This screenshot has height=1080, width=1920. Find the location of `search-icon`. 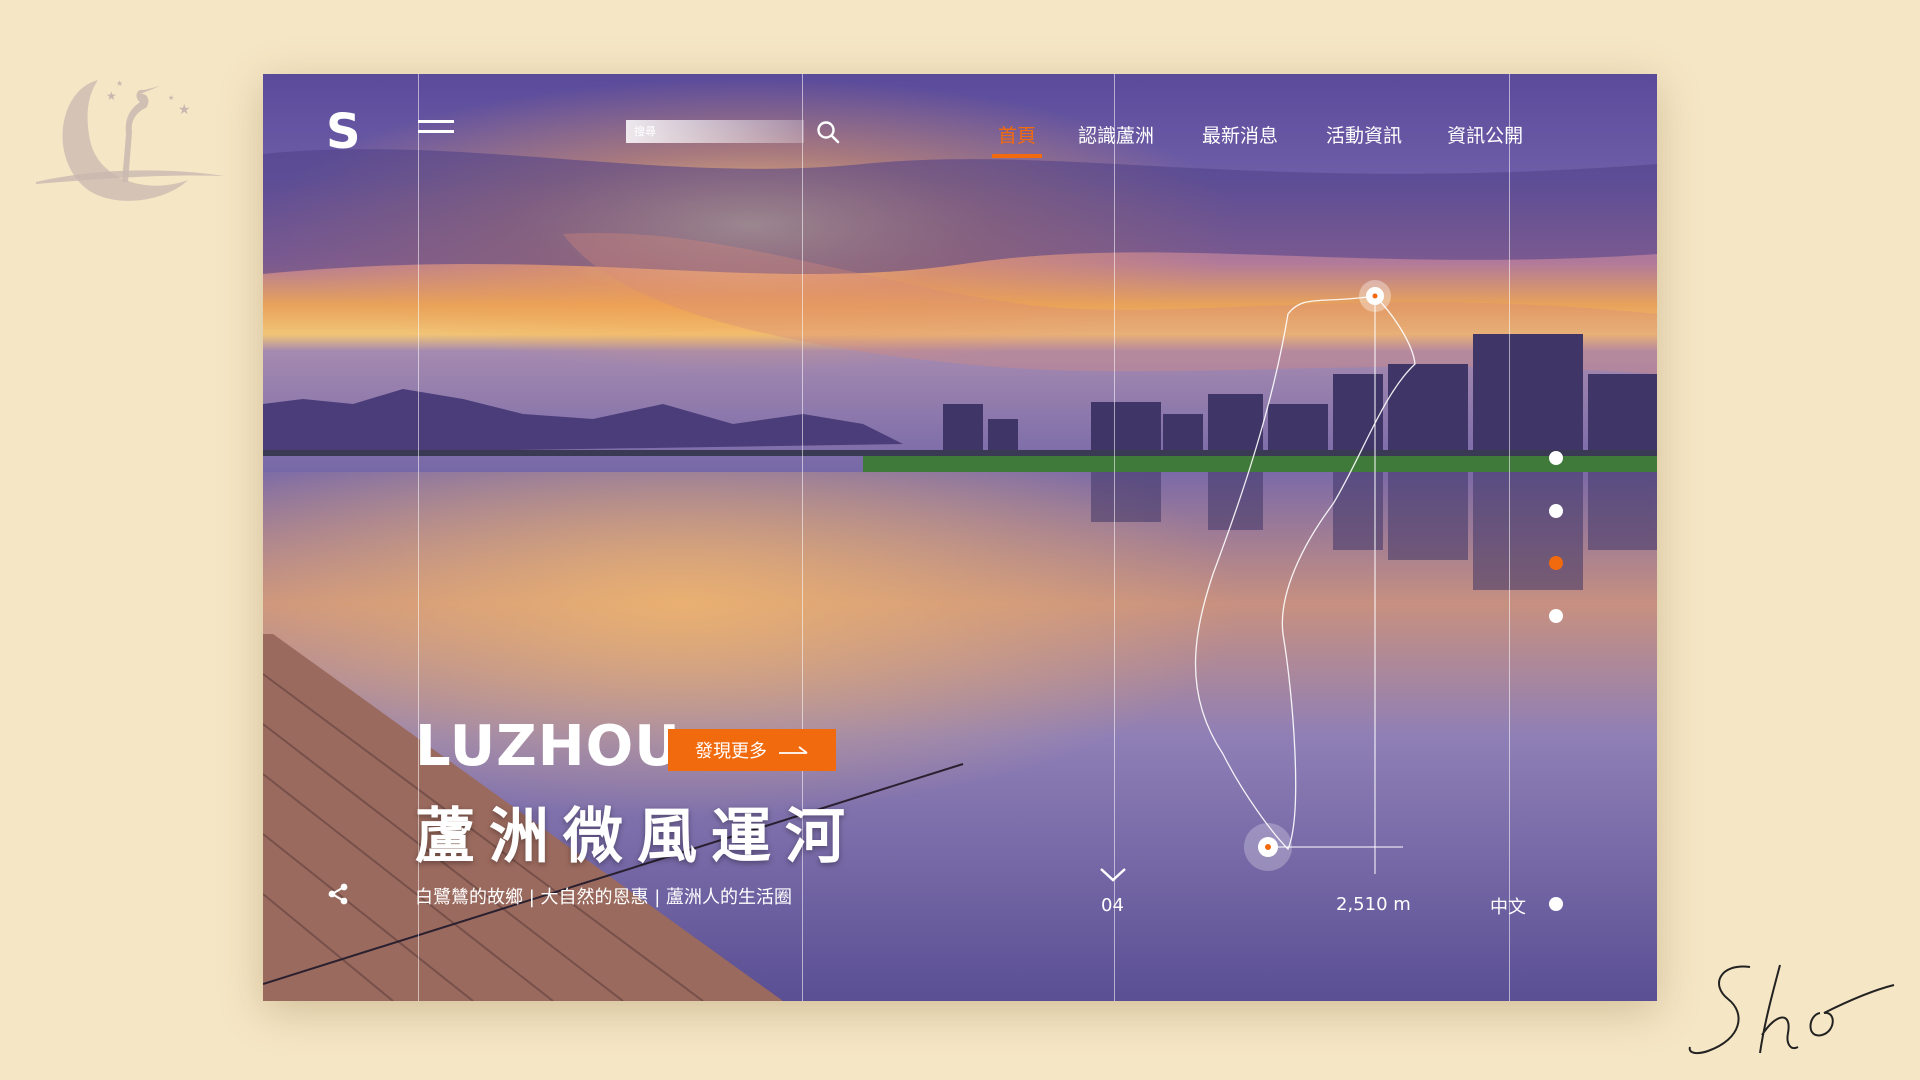

search-icon is located at coordinates (828, 132).